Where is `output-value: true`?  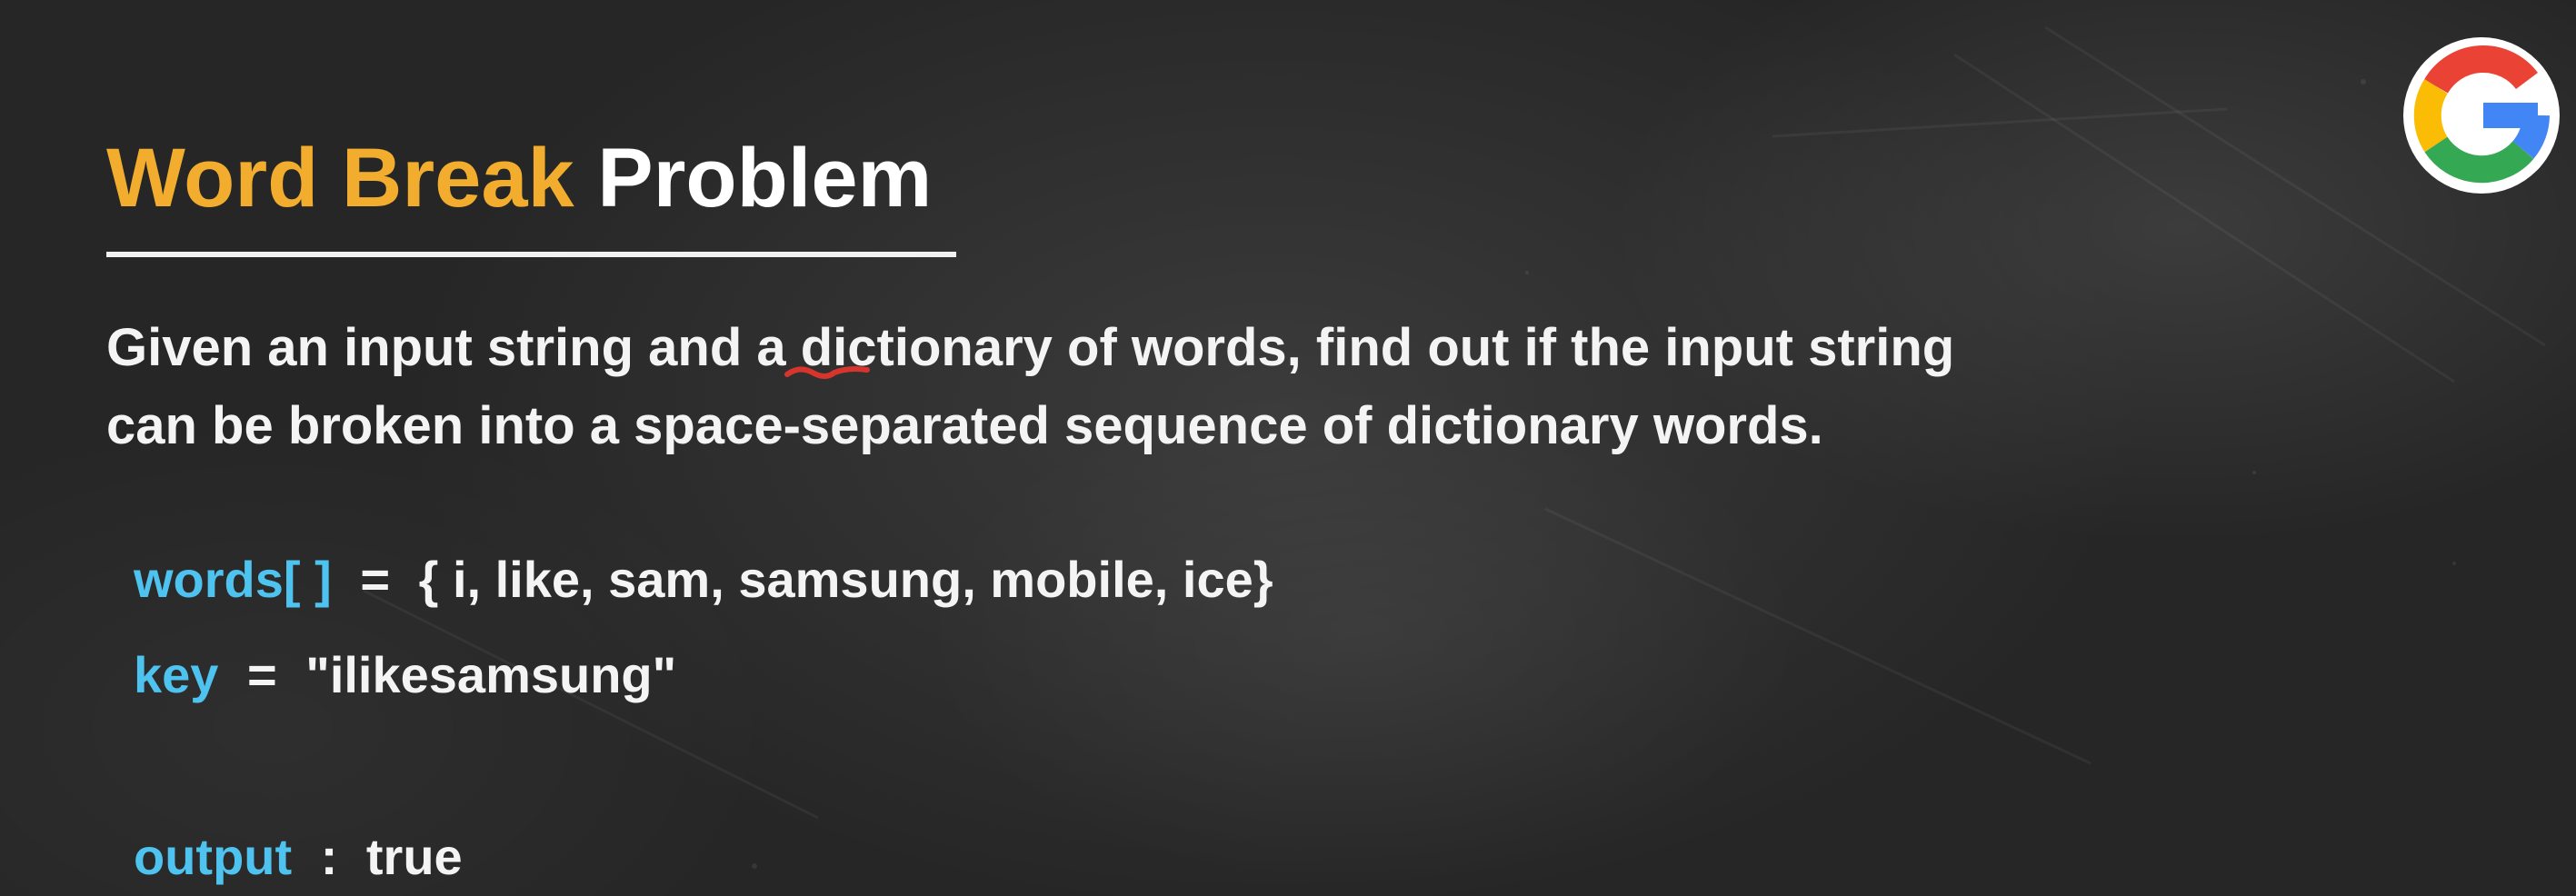
output-value: true is located at coordinates (414, 856).